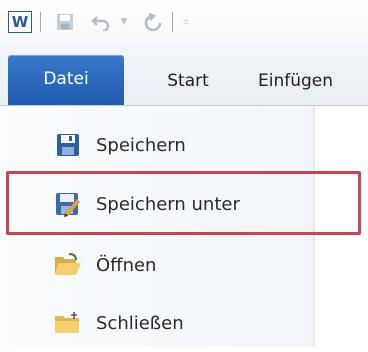 The height and width of the screenshot is (352, 368). What do you see at coordinates (20, 22) in the screenshot?
I see `word-logo-icon: W` at bounding box center [20, 22].